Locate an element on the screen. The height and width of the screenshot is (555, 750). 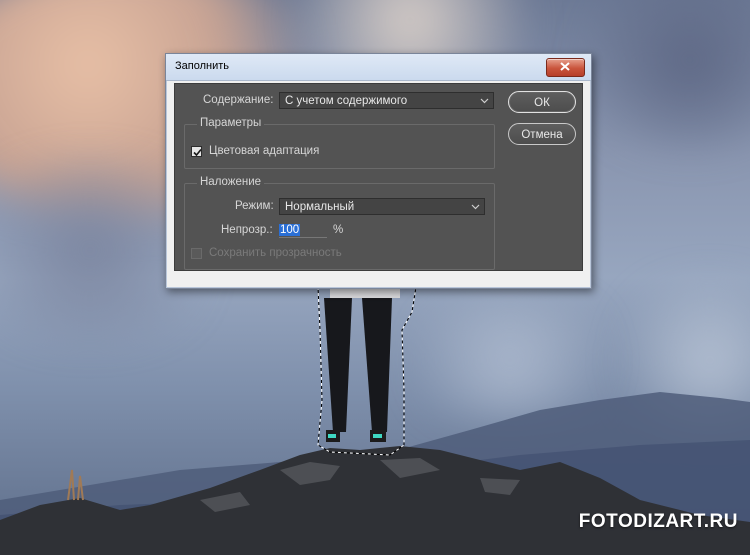
mode-value: Нормальный is located at coordinates (320, 207).